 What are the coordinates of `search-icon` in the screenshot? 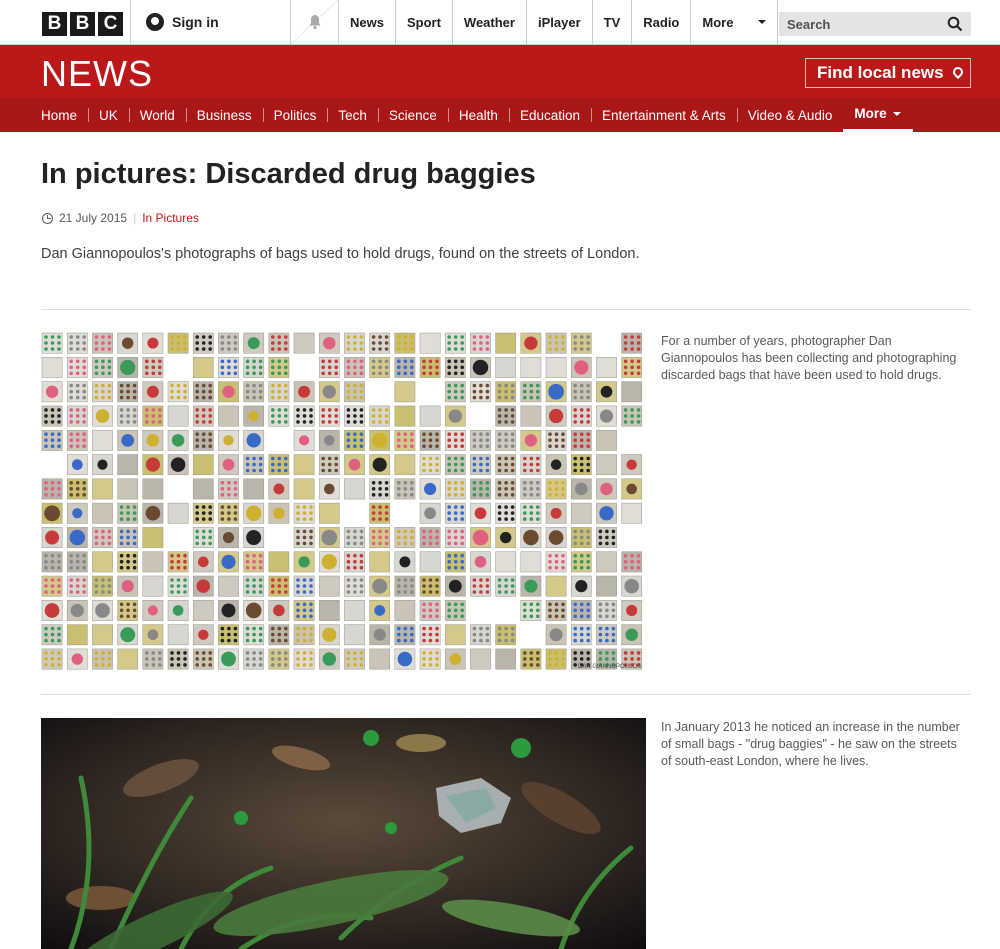 It's located at (955, 24).